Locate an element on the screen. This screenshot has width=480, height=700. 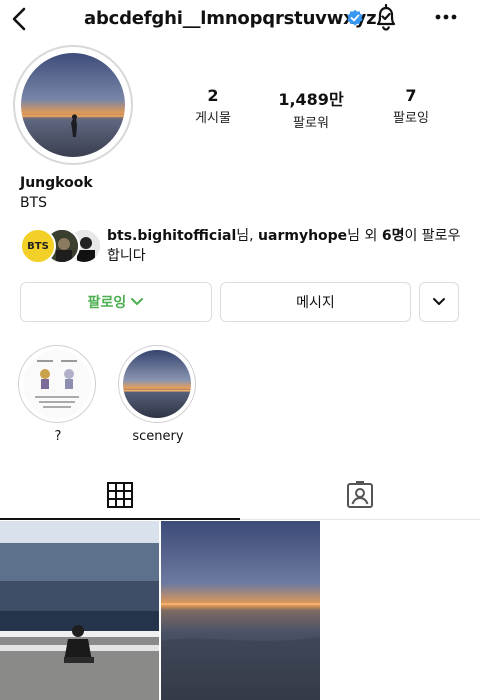
mutual-follower-2: uarmyhope is located at coordinates (302, 236).